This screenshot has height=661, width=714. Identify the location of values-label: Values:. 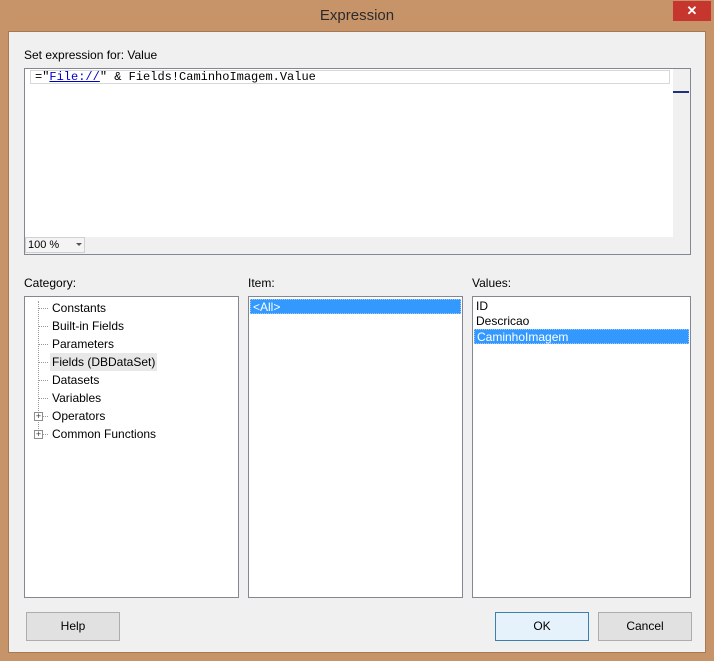
(492, 283).